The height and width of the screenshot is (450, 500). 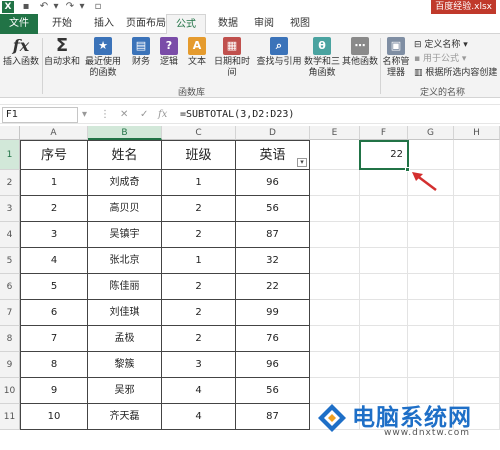 I want to click on print-preview-icon: ▫, so click(x=98, y=7).